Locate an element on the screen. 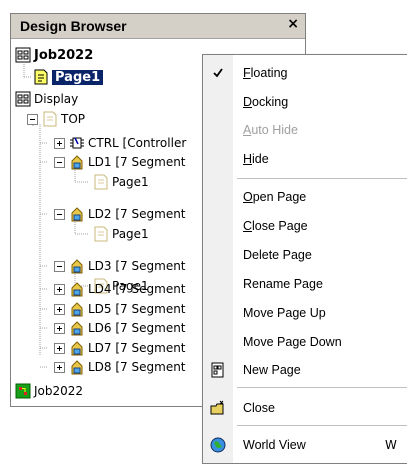 The width and height of the screenshot is (407, 464). tree-item-label: LD8 [7 Segment is located at coordinates (137, 367).